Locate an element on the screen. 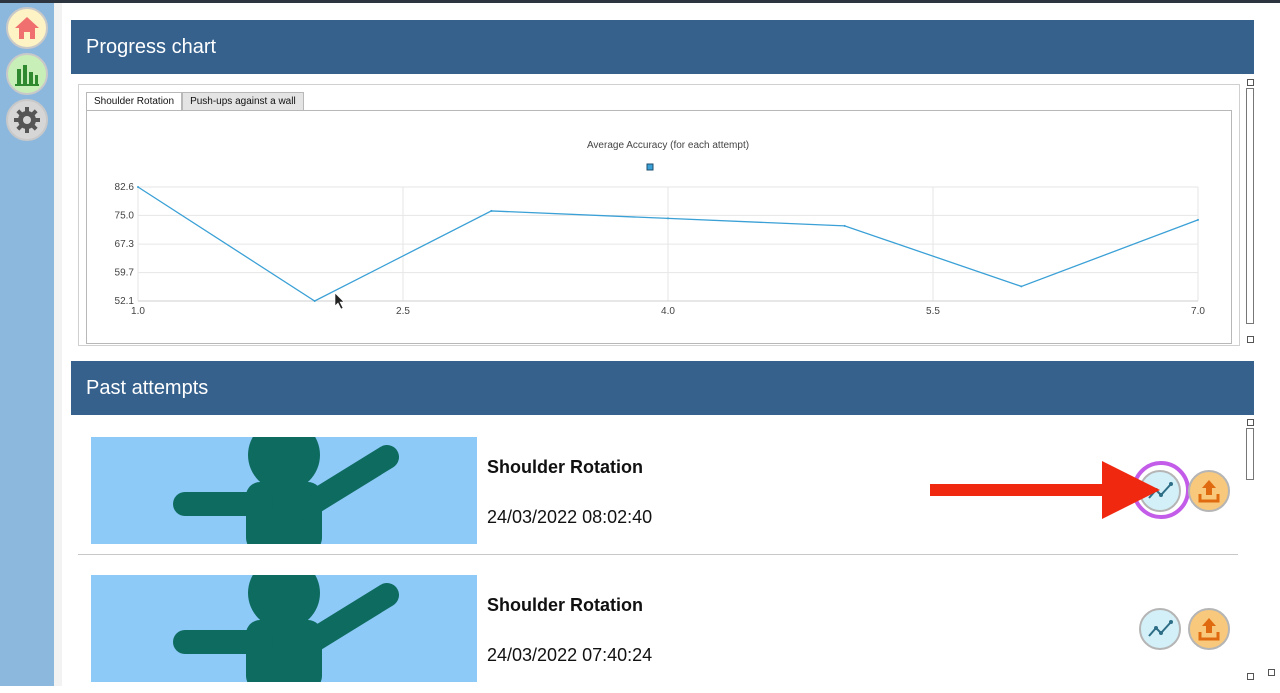 The width and height of the screenshot is (1280, 693). sidebar is located at coordinates (27, 344).